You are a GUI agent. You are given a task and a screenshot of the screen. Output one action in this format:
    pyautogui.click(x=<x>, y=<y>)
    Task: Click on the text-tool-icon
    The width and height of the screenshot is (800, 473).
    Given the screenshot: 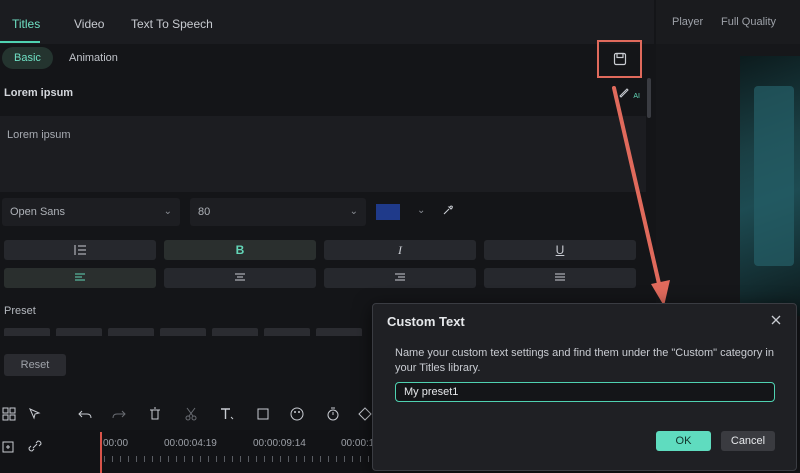 What is the action you would take?
    pyautogui.click(x=227, y=414)
    